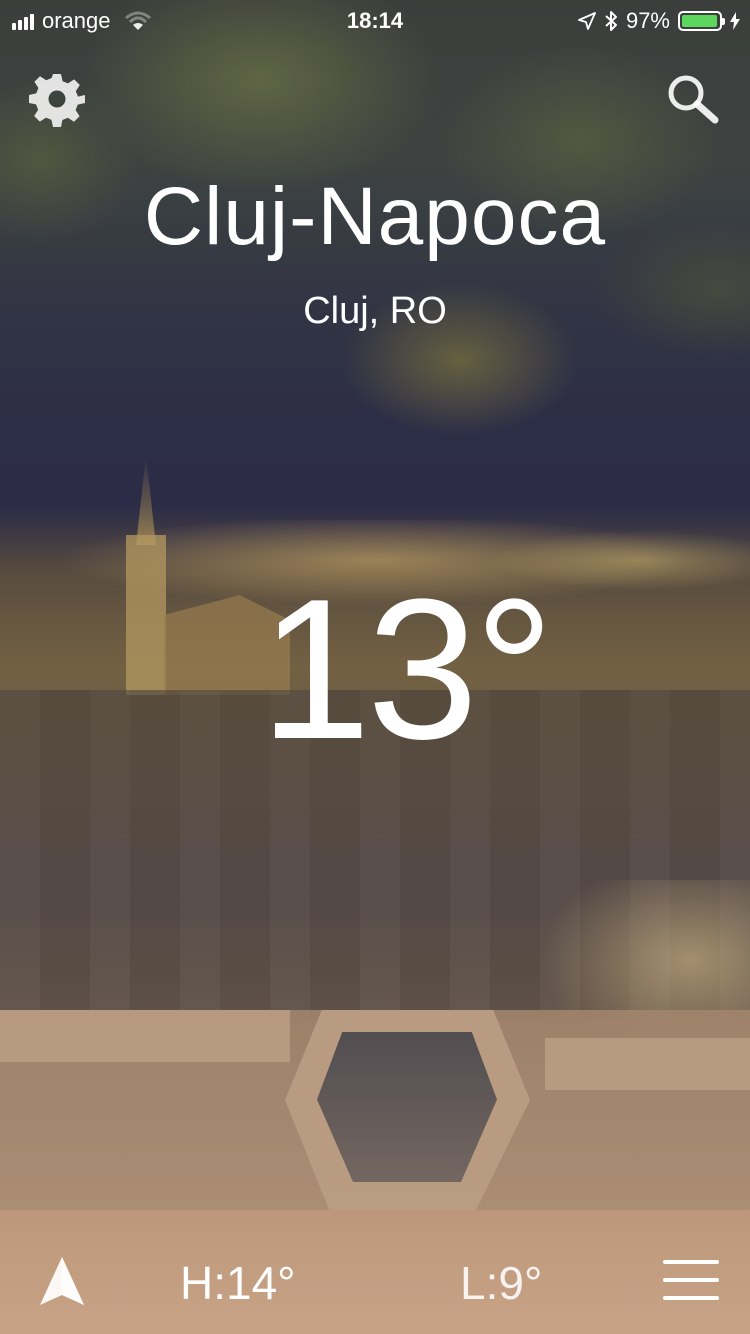 The height and width of the screenshot is (1334, 750). Describe the element at coordinates (375, 20) in the screenshot. I see `status-bar: orange 18:14 97%` at that location.